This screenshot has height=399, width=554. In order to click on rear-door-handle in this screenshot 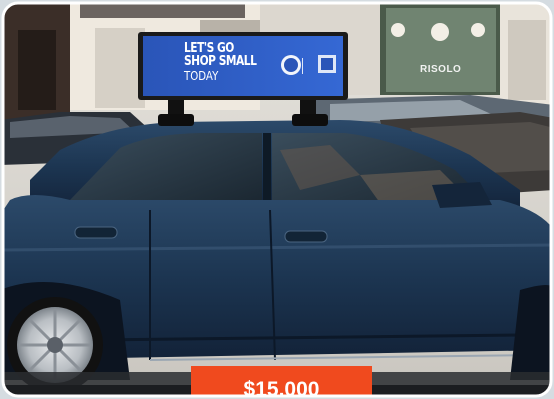, I will do `click(306, 236)`.